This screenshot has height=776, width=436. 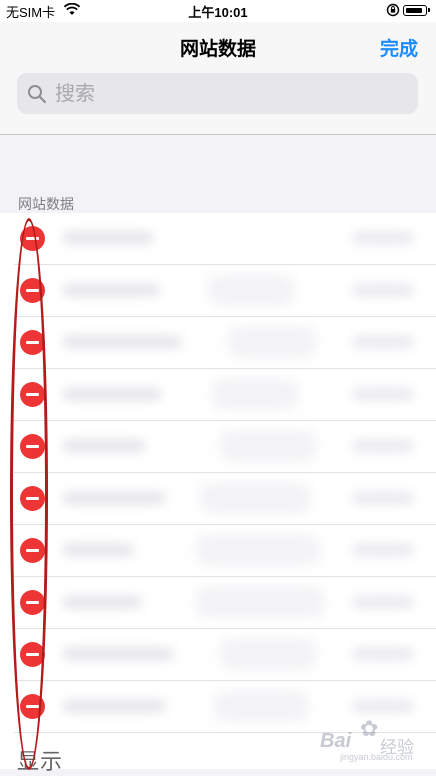 I want to click on watermark-logo: ✿ Bai 经验 jingyan.baidu.com, so click(x=375, y=739).